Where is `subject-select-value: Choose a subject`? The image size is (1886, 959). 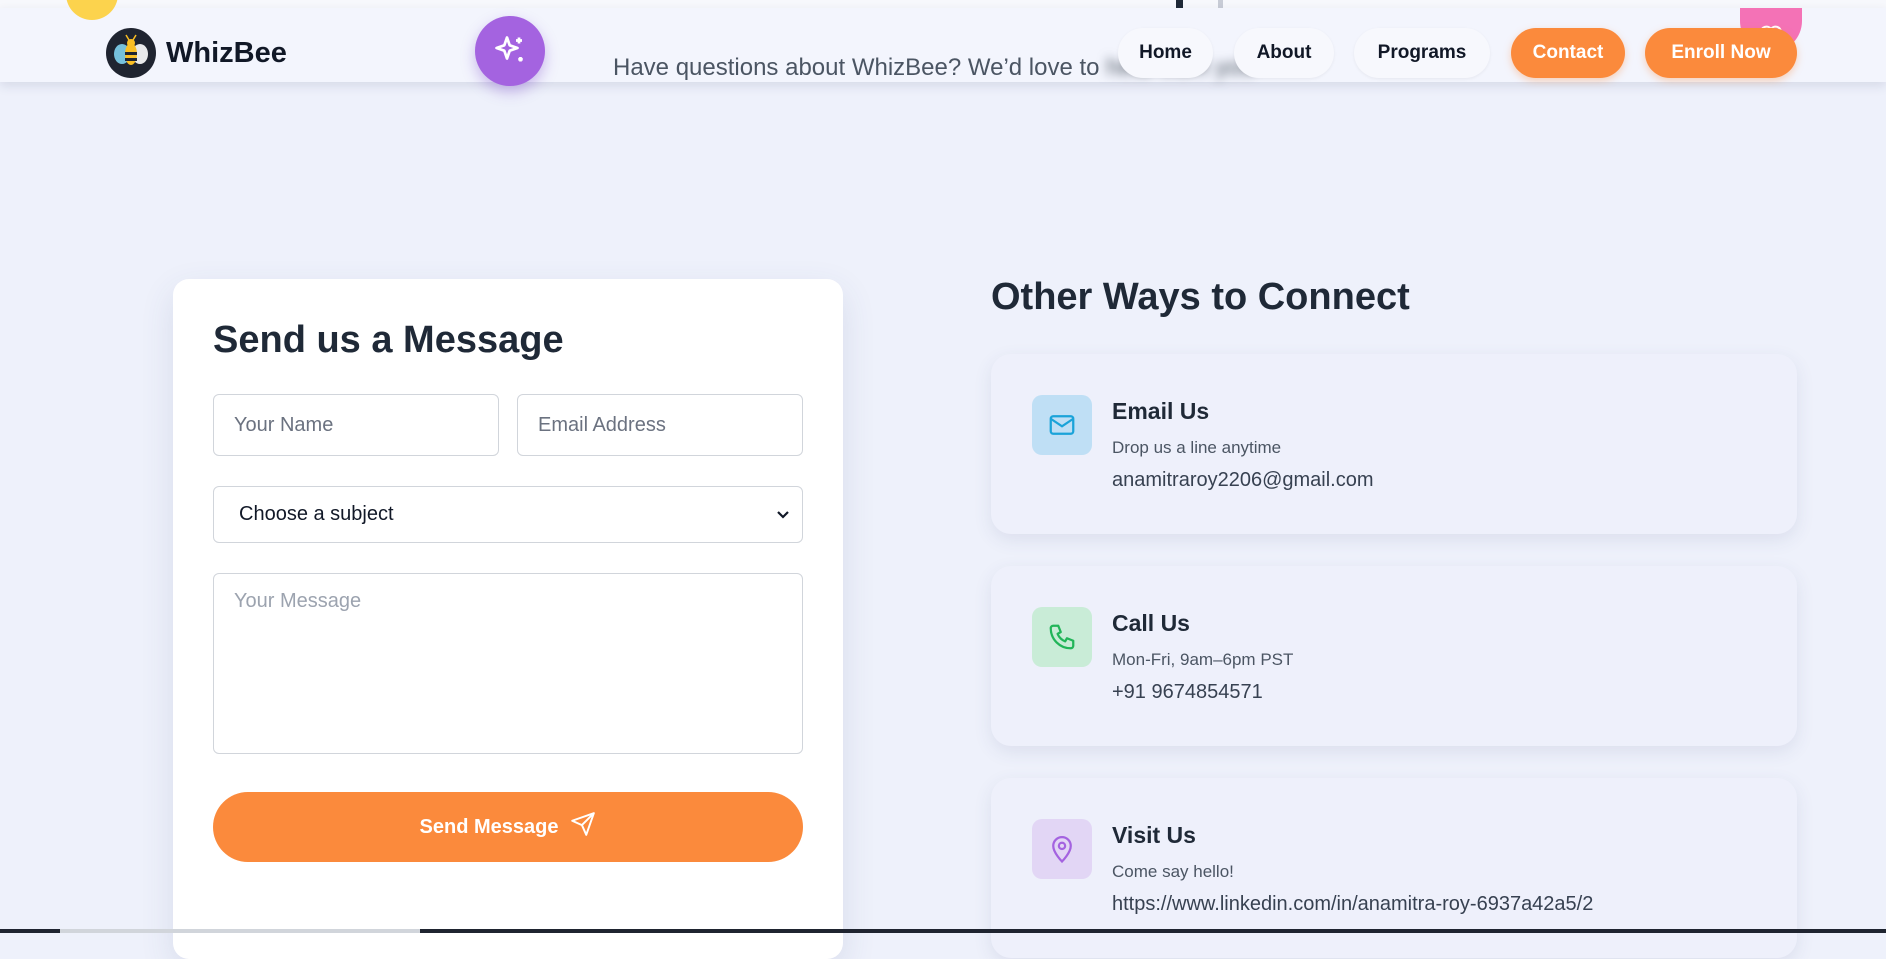 subject-select-value: Choose a subject is located at coordinates (316, 514).